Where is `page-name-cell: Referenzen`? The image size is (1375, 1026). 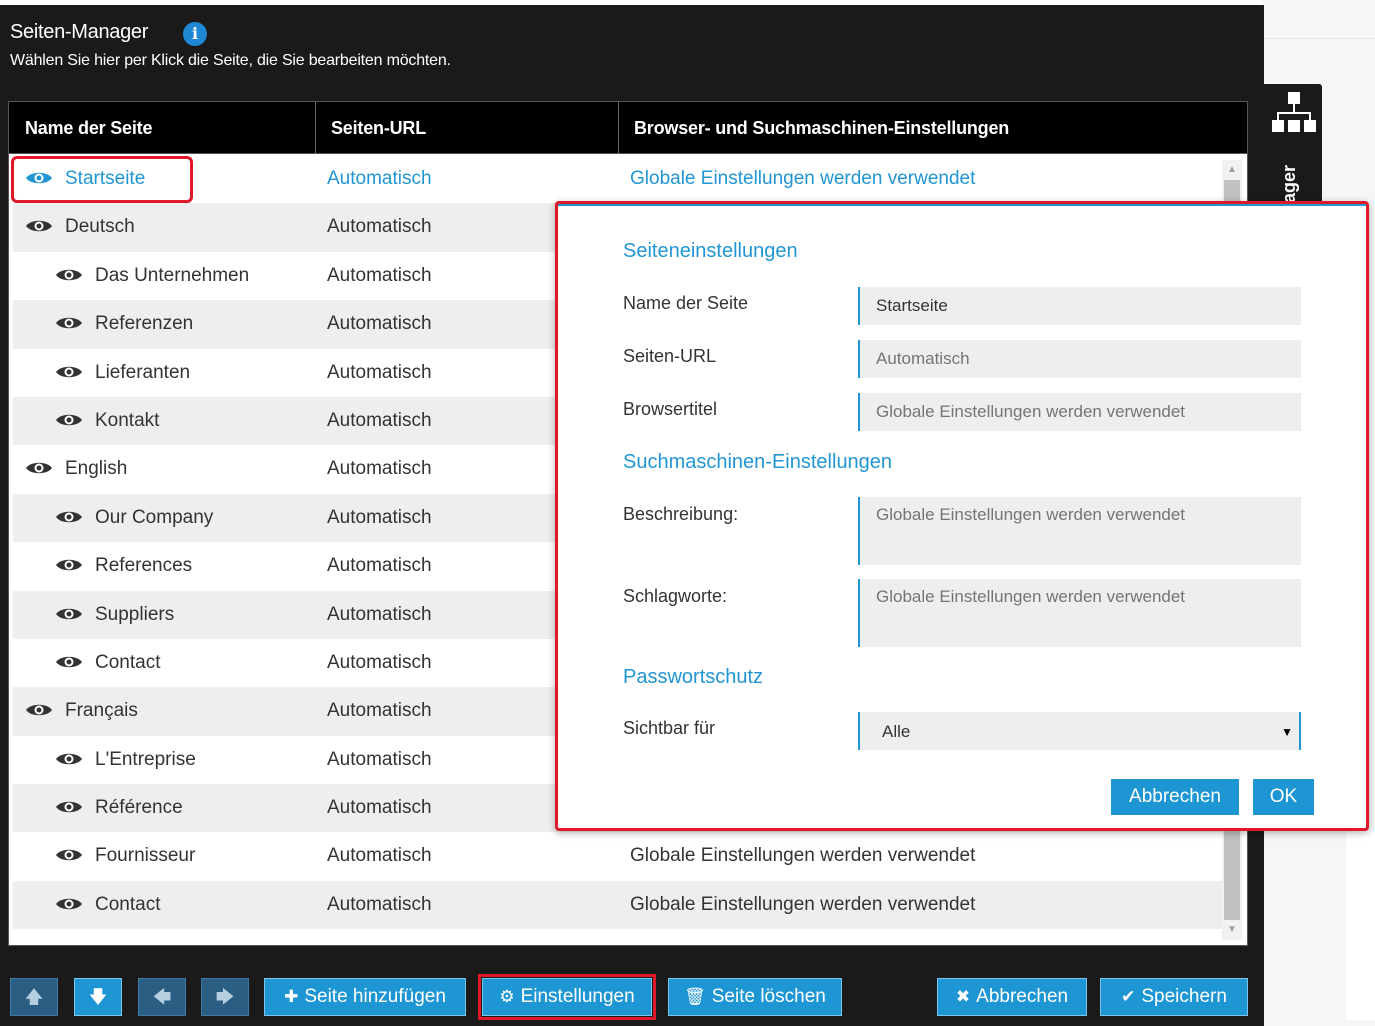 page-name-cell: Referenzen is located at coordinates (124, 324).